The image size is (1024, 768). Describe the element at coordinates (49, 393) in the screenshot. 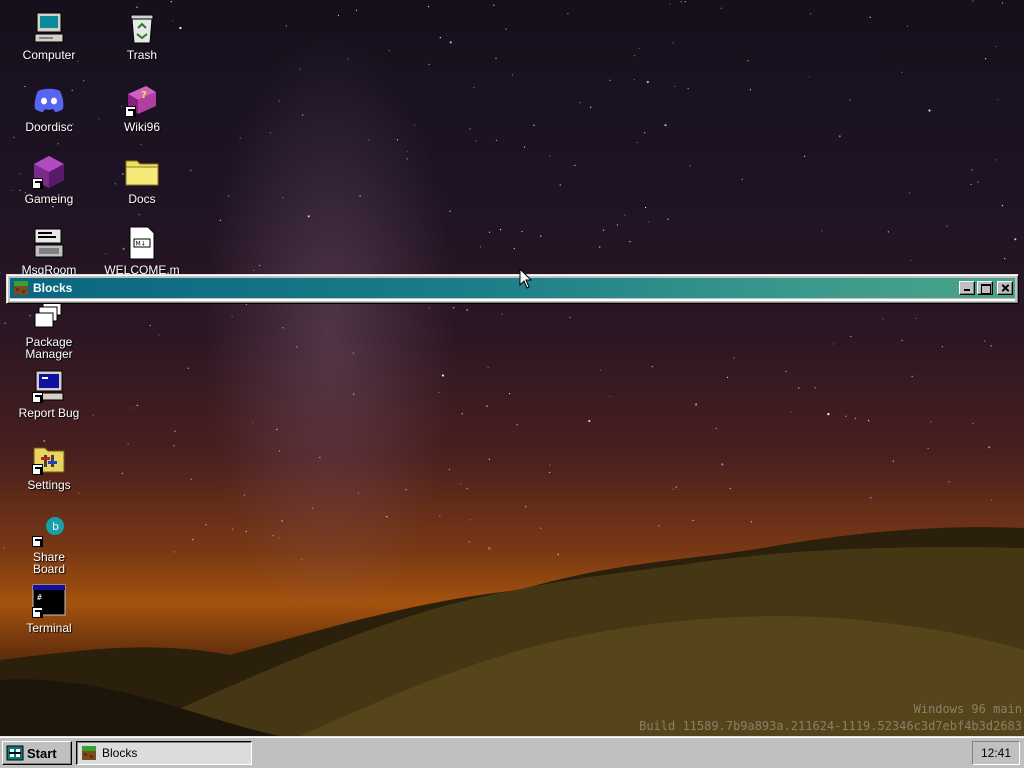

I see `desktop-icon-report-bug: Report Bug` at that location.